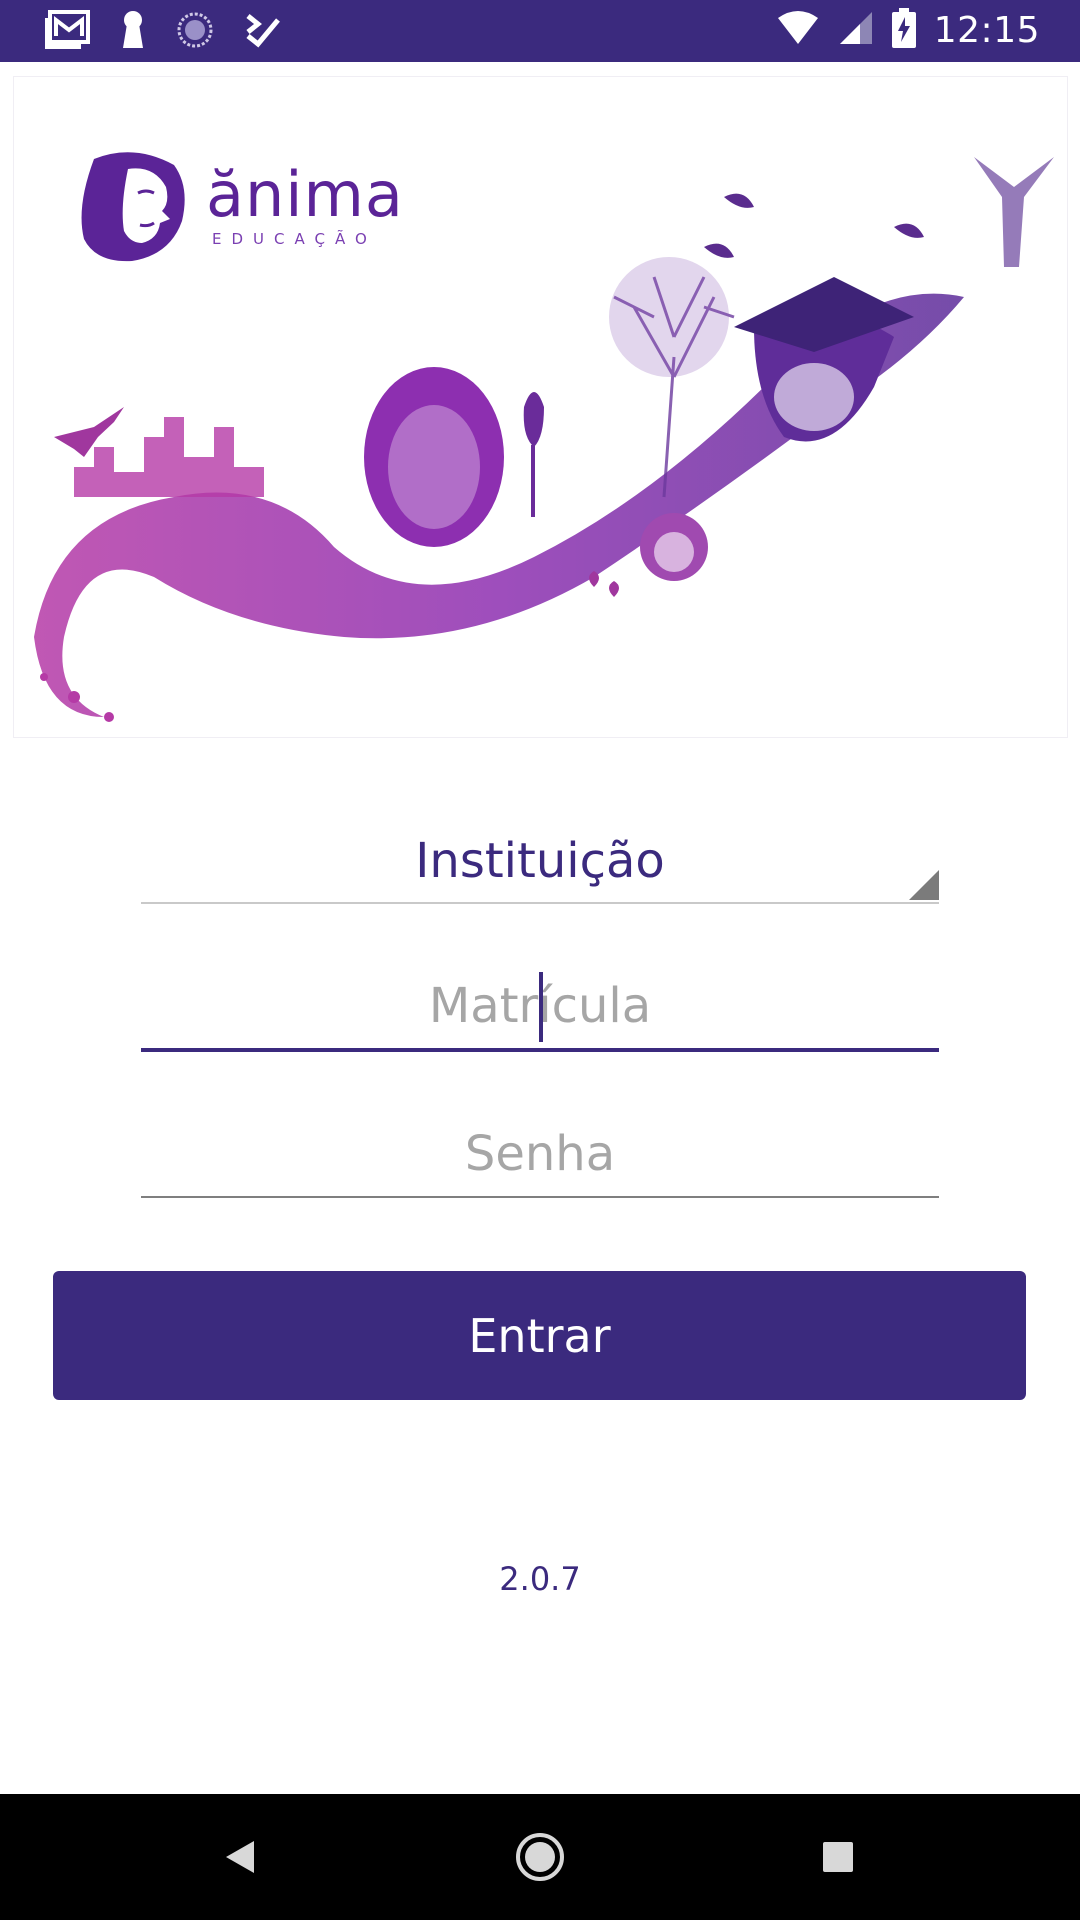 The height and width of the screenshot is (1920, 1080). I want to click on dropdown-triangle-icon, so click(924, 885).